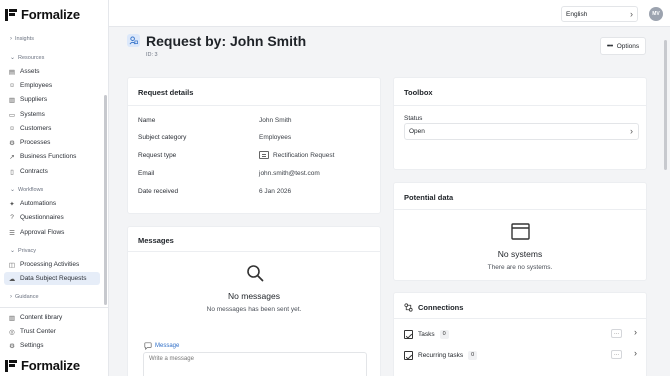  Describe the element at coordinates (520, 254) in the screenshot. I see `potential-data-empty-title: No systems` at that location.